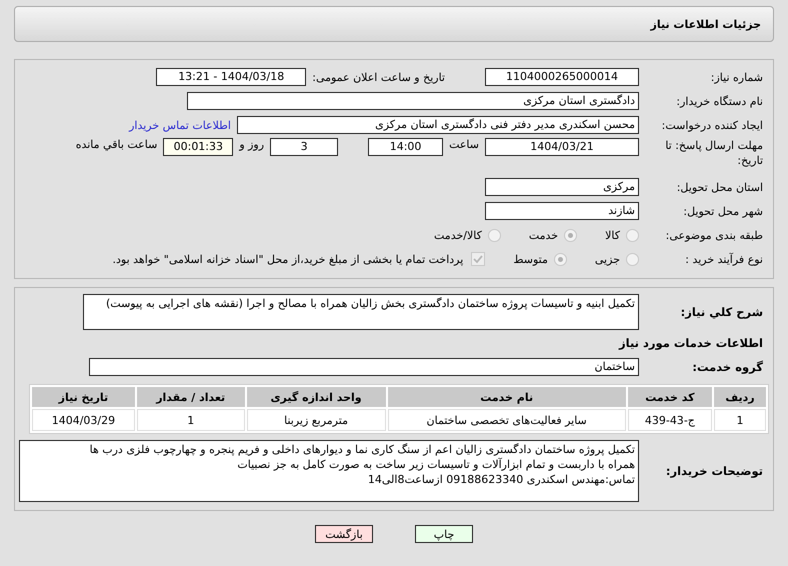 This screenshot has width=788, height=566. I want to click on column-header: تعداد / مقدار, so click(190, 397).